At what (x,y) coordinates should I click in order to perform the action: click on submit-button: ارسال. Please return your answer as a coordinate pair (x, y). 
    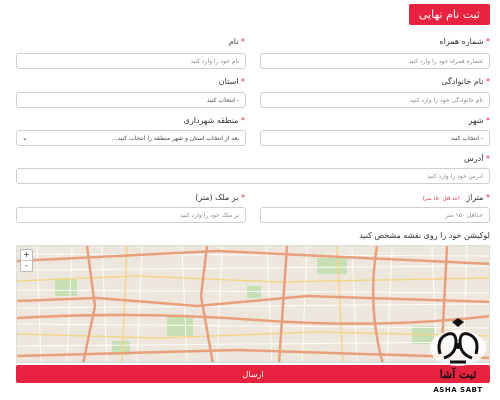
    Looking at the image, I should click on (253, 374).